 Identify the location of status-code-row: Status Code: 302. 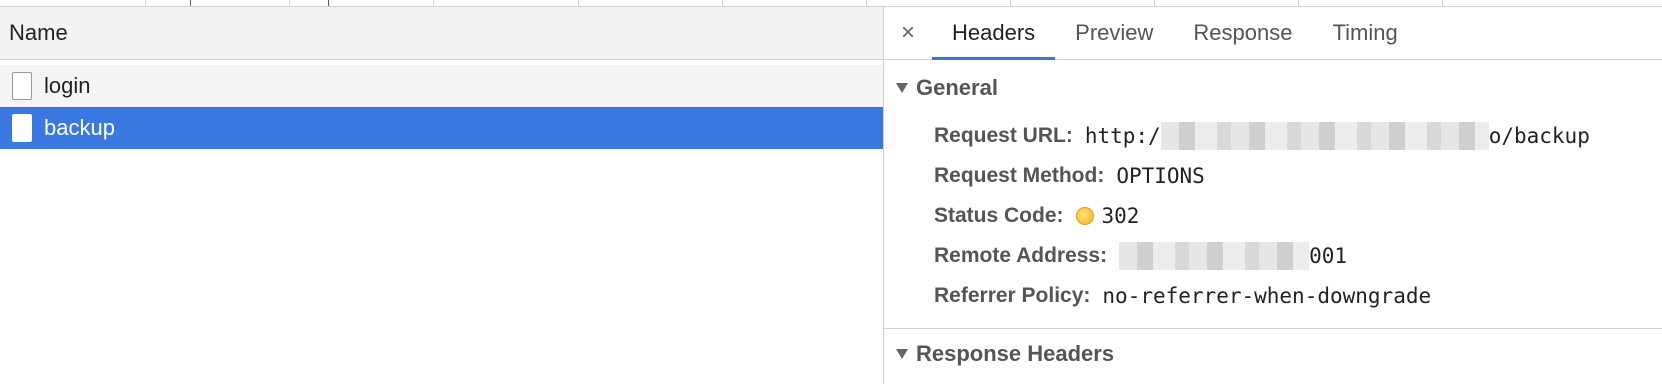
(1273, 216).